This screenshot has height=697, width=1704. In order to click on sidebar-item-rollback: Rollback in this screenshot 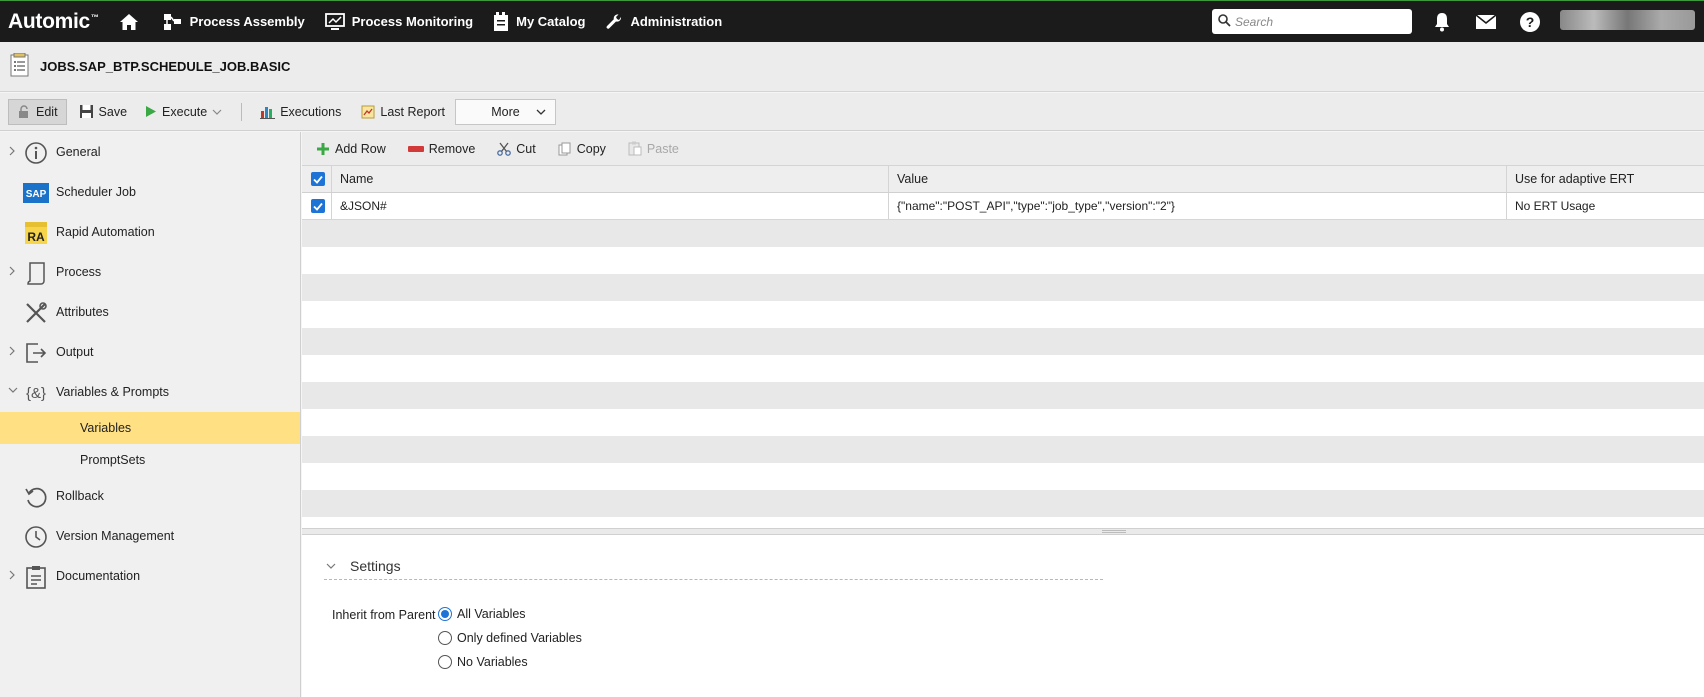, I will do `click(150, 496)`.